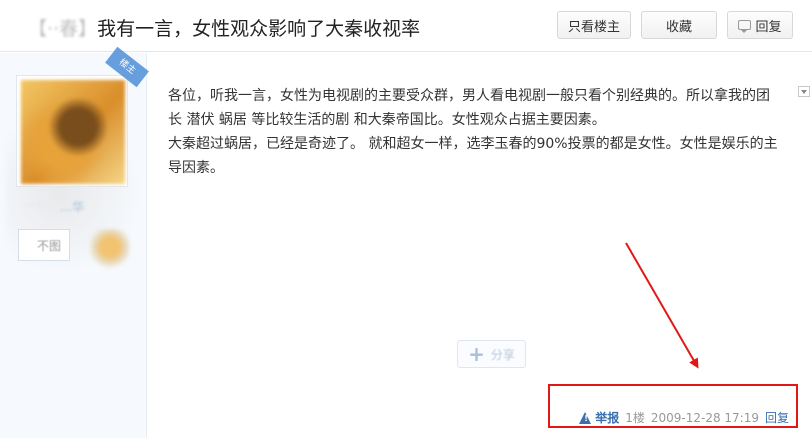 This screenshot has height=438, width=812. Describe the element at coordinates (745, 26) in the screenshot. I see `comment-icon` at that location.